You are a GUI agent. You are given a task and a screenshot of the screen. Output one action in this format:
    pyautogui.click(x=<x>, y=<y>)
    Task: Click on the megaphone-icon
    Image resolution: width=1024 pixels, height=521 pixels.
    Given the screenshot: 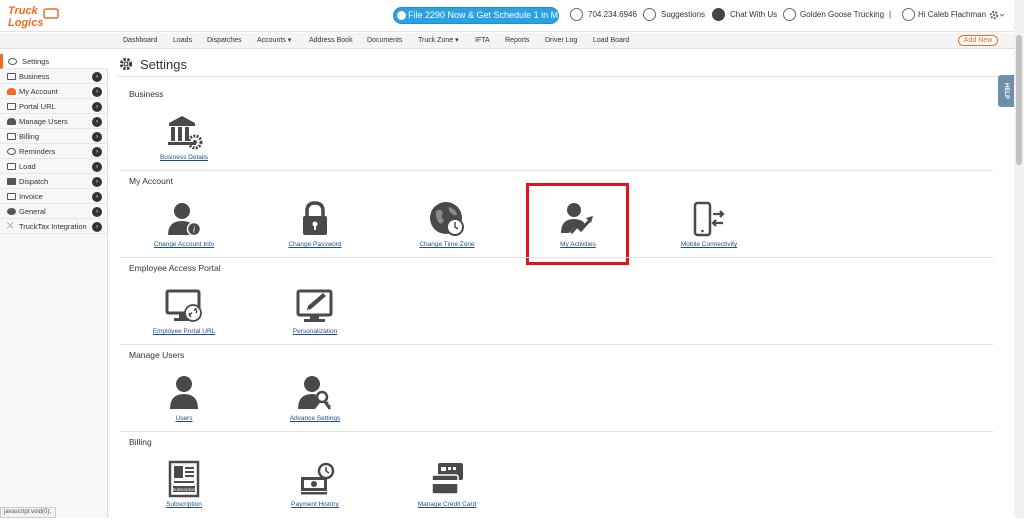 What is the action you would take?
    pyautogui.click(x=401, y=15)
    